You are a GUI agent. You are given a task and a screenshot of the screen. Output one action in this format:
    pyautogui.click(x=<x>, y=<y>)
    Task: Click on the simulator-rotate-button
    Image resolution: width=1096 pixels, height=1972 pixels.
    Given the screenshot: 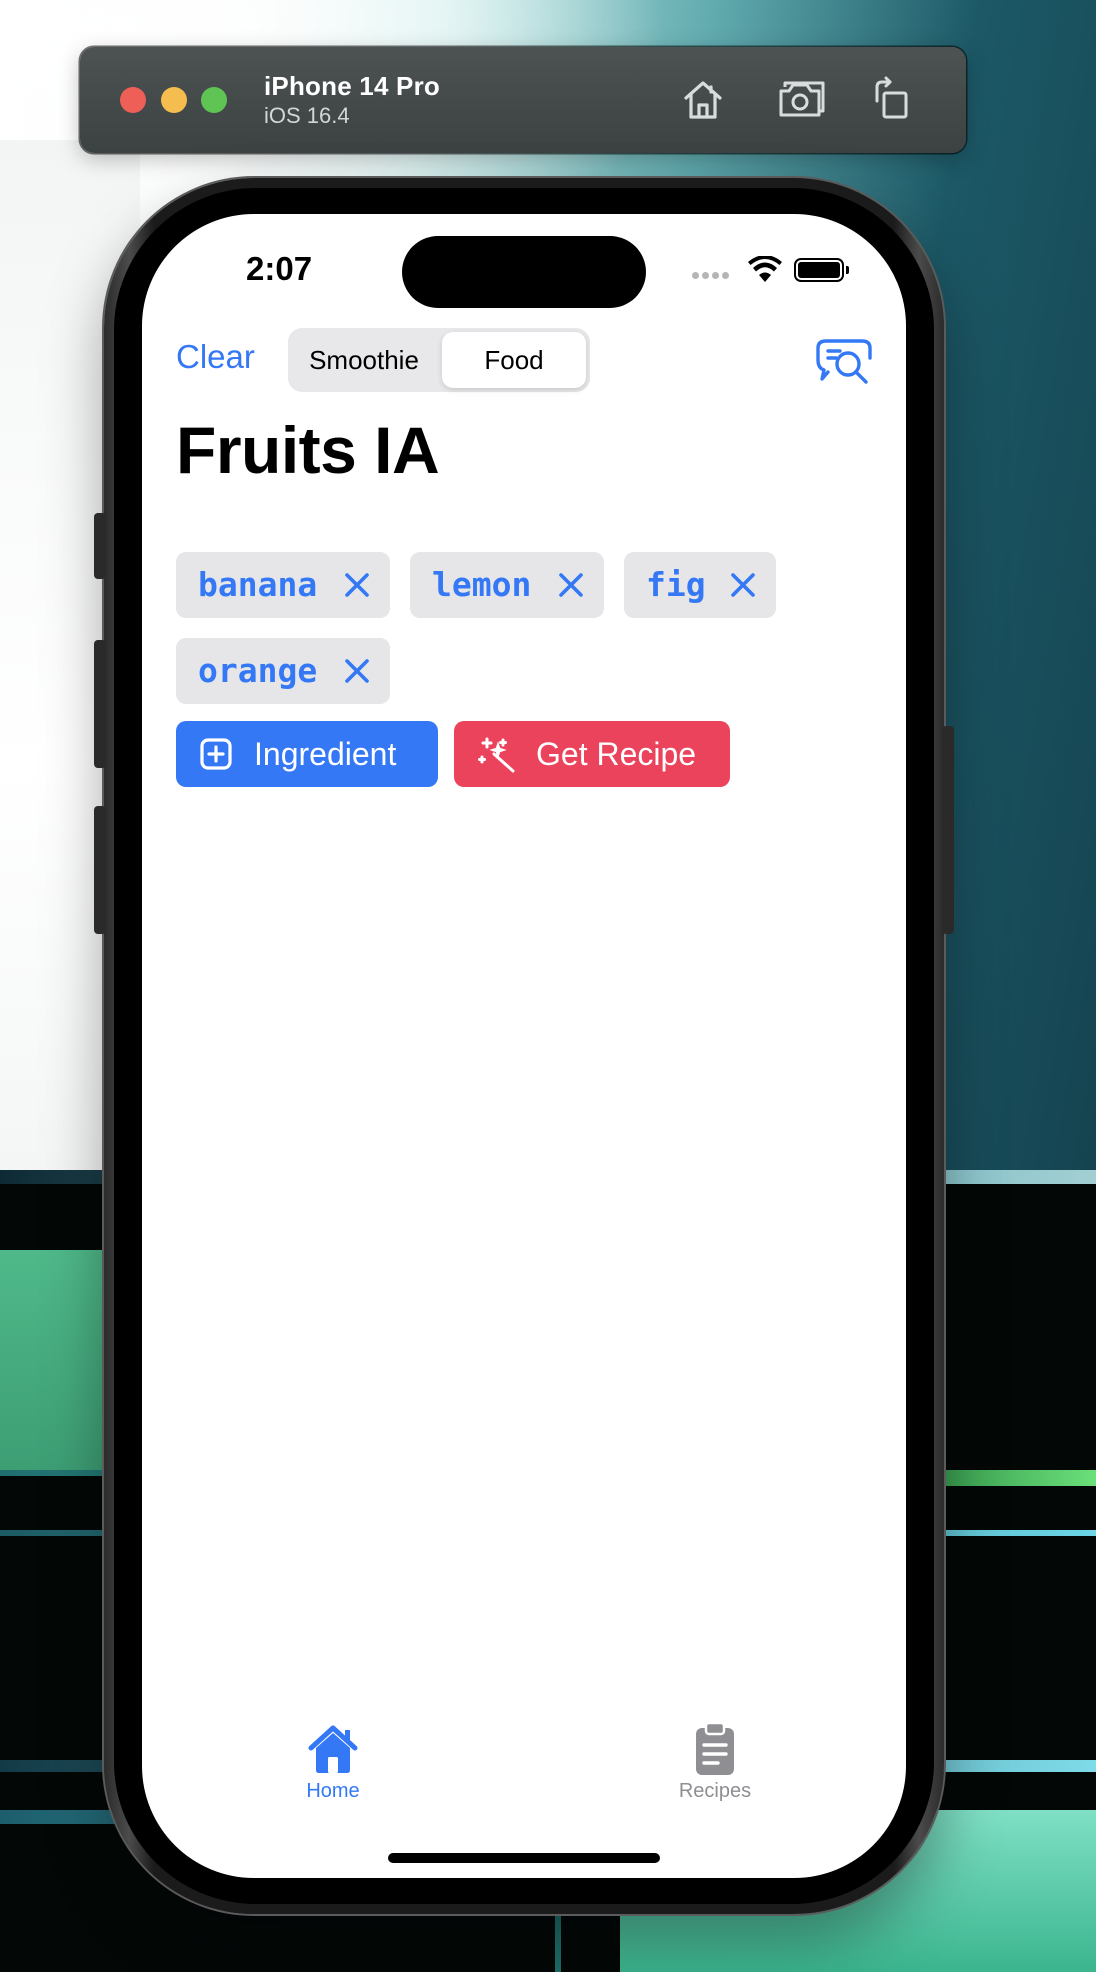 What is the action you would take?
    pyautogui.click(x=893, y=100)
    